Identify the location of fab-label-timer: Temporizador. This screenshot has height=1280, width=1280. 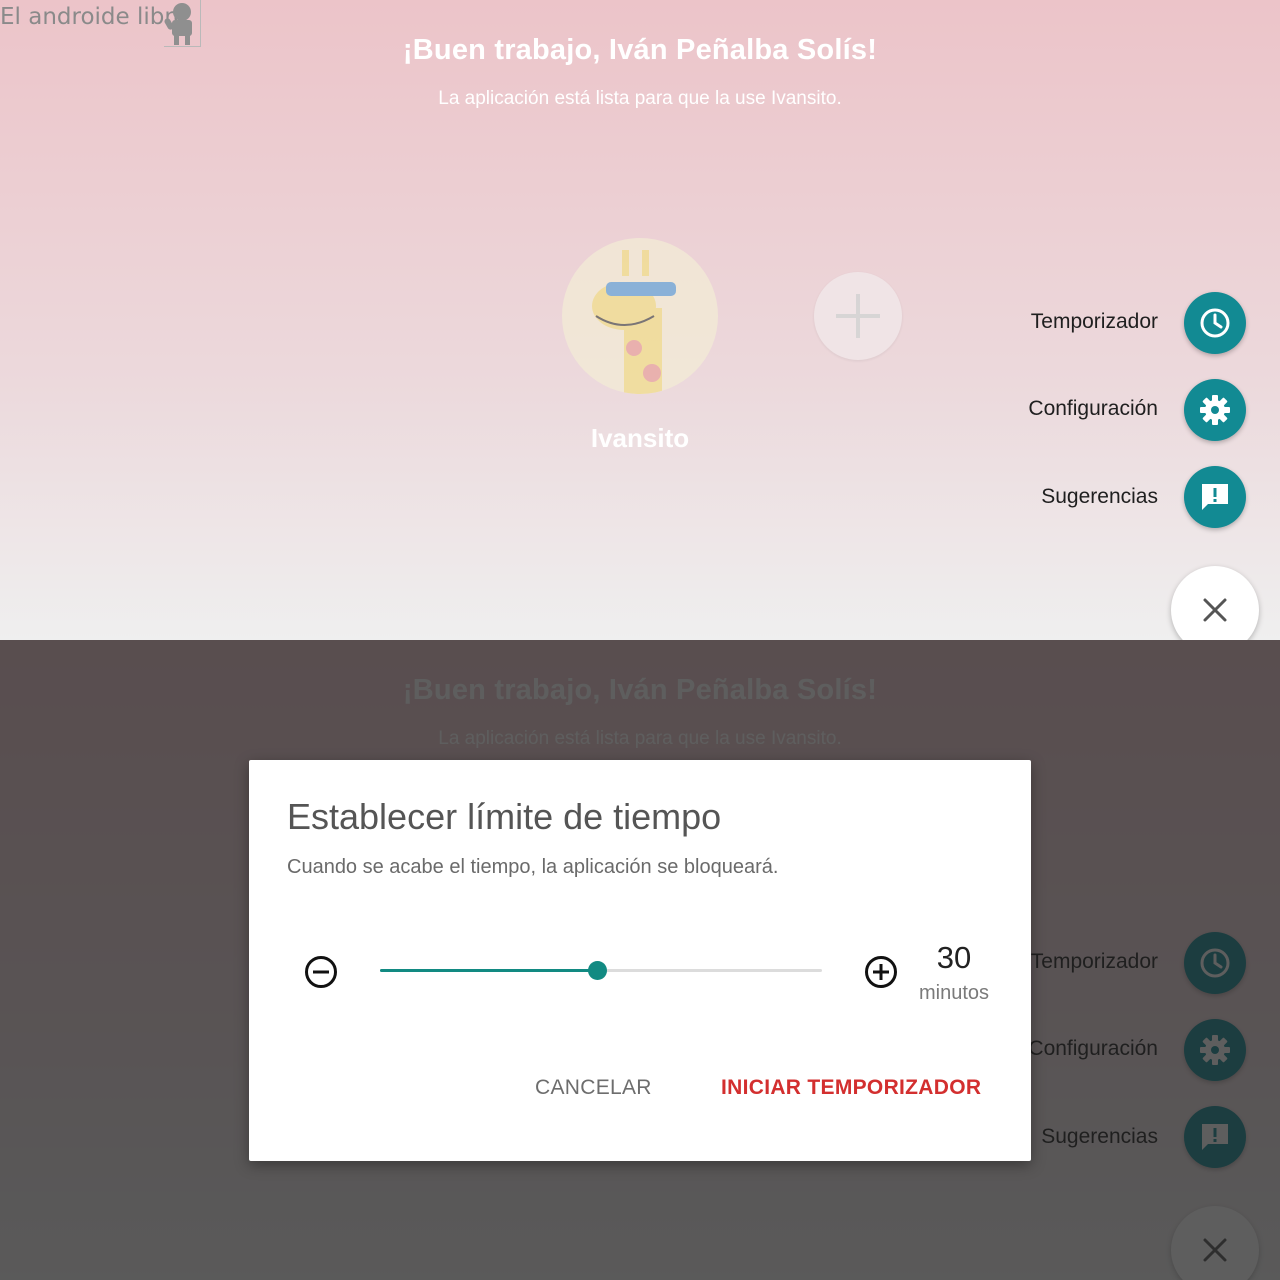
(1094, 322).